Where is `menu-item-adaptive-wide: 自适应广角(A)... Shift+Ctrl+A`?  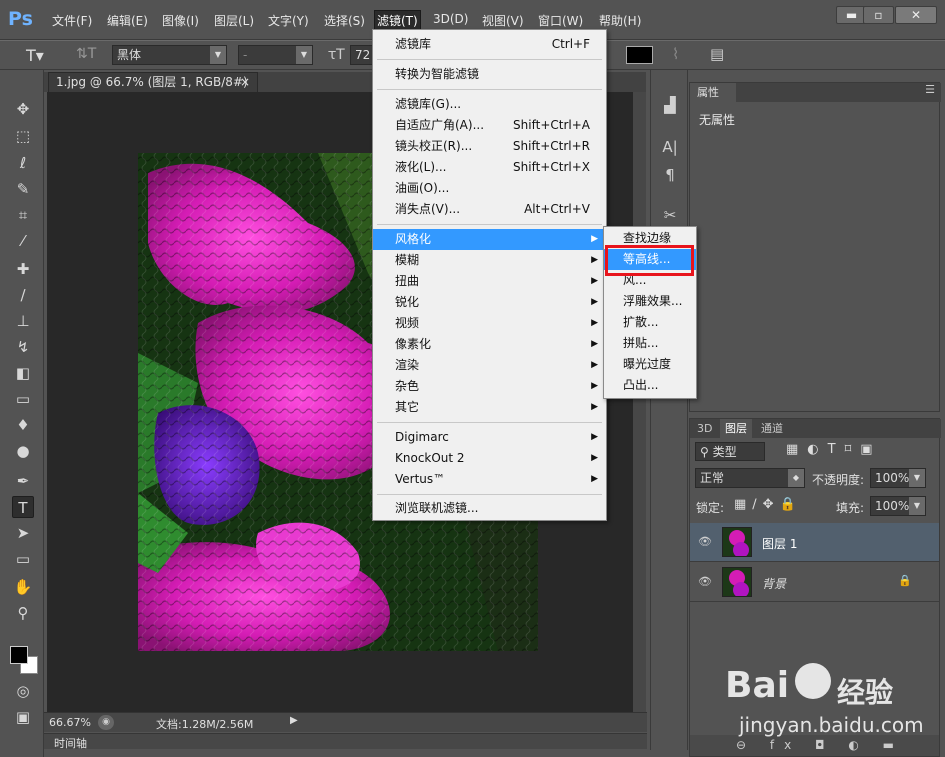
menu-item-adaptive-wide: 自适应广角(A)... Shift+Ctrl+A is located at coordinates (489, 125).